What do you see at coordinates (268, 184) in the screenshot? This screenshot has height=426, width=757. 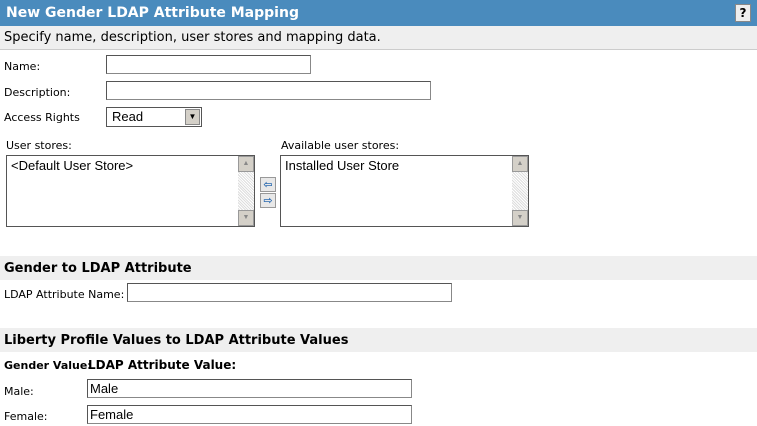 I see `move-left-button: ⇦` at bounding box center [268, 184].